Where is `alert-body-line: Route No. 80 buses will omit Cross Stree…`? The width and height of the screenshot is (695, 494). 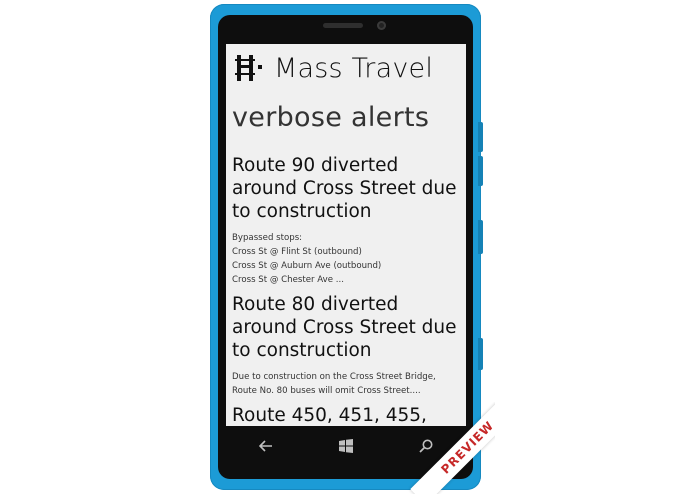 alert-body-line: Route No. 80 buses will omit Cross Stree… is located at coordinates (326, 391).